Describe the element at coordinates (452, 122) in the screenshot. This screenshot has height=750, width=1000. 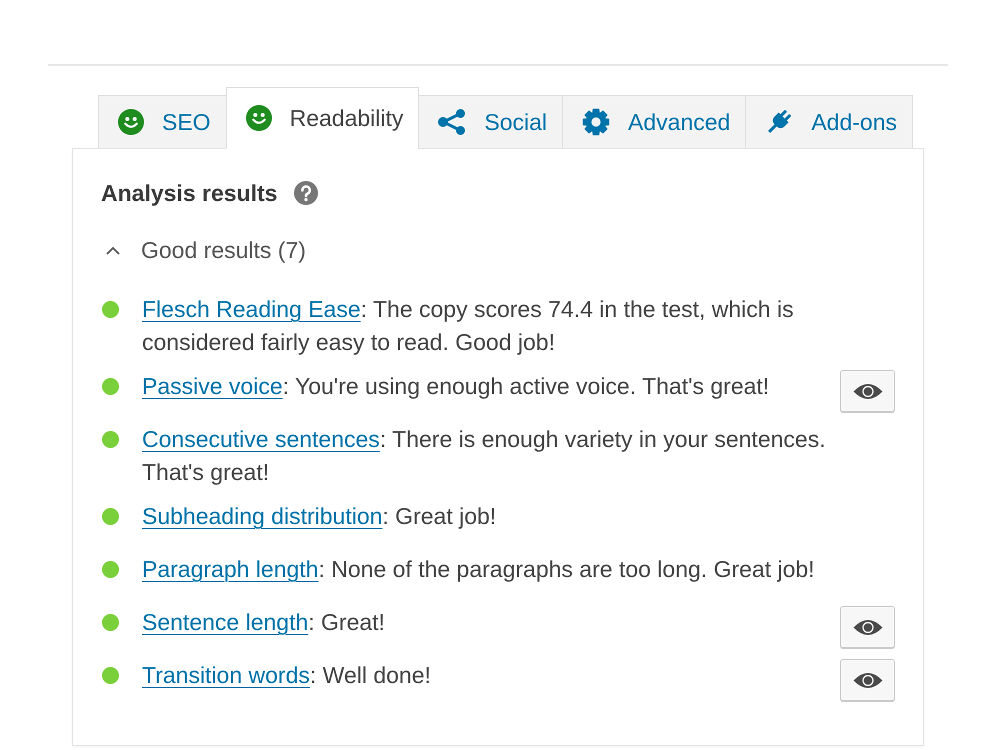
I see `share-icon` at that location.